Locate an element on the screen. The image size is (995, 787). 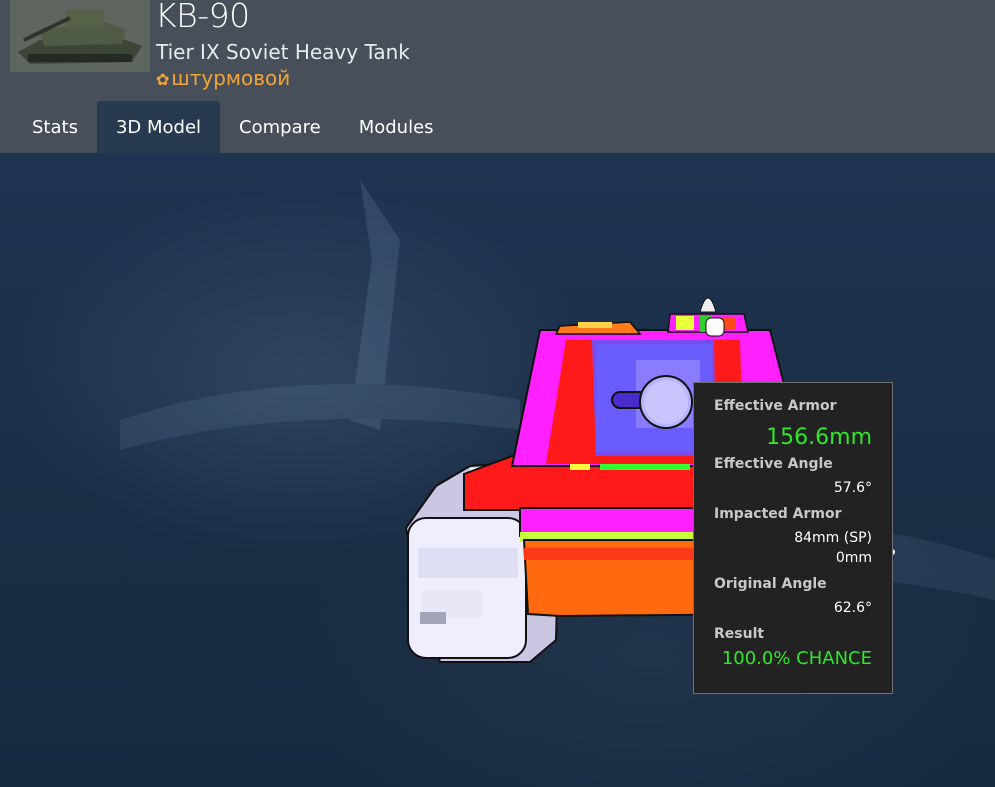
page-title: KB-90 is located at coordinates (202, 17).